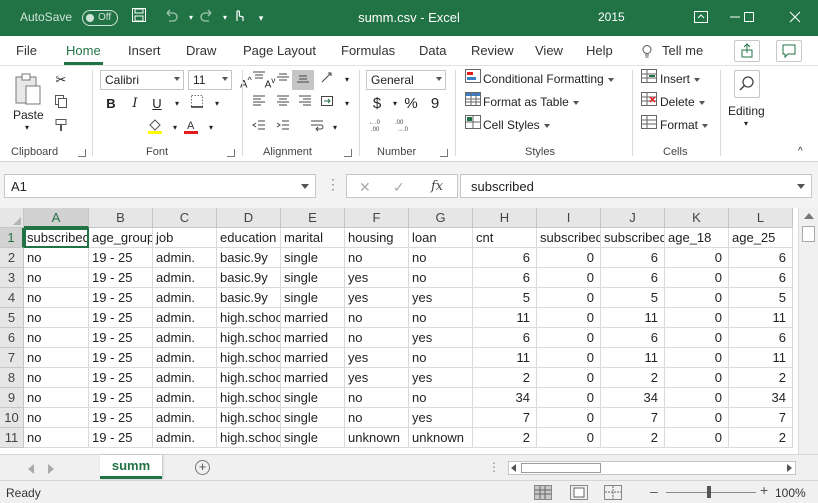  I want to click on scroll-left-icon, so click(513, 468).